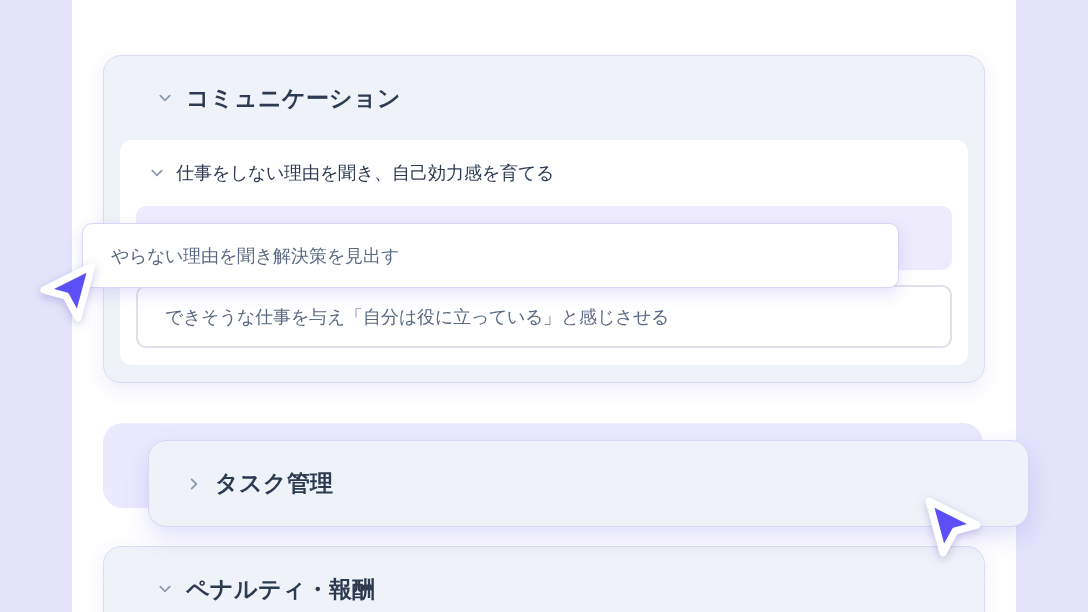 The height and width of the screenshot is (612, 1088). What do you see at coordinates (293, 98) in the screenshot?
I see `section-title: コミュニケーション` at bounding box center [293, 98].